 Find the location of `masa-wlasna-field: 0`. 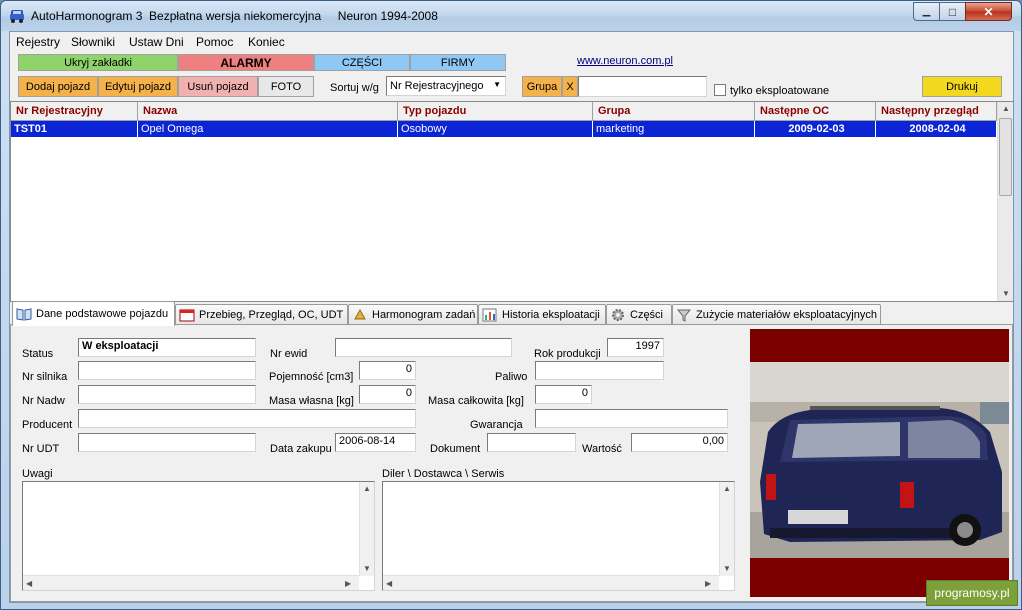

masa-wlasna-field: 0 is located at coordinates (387, 394).